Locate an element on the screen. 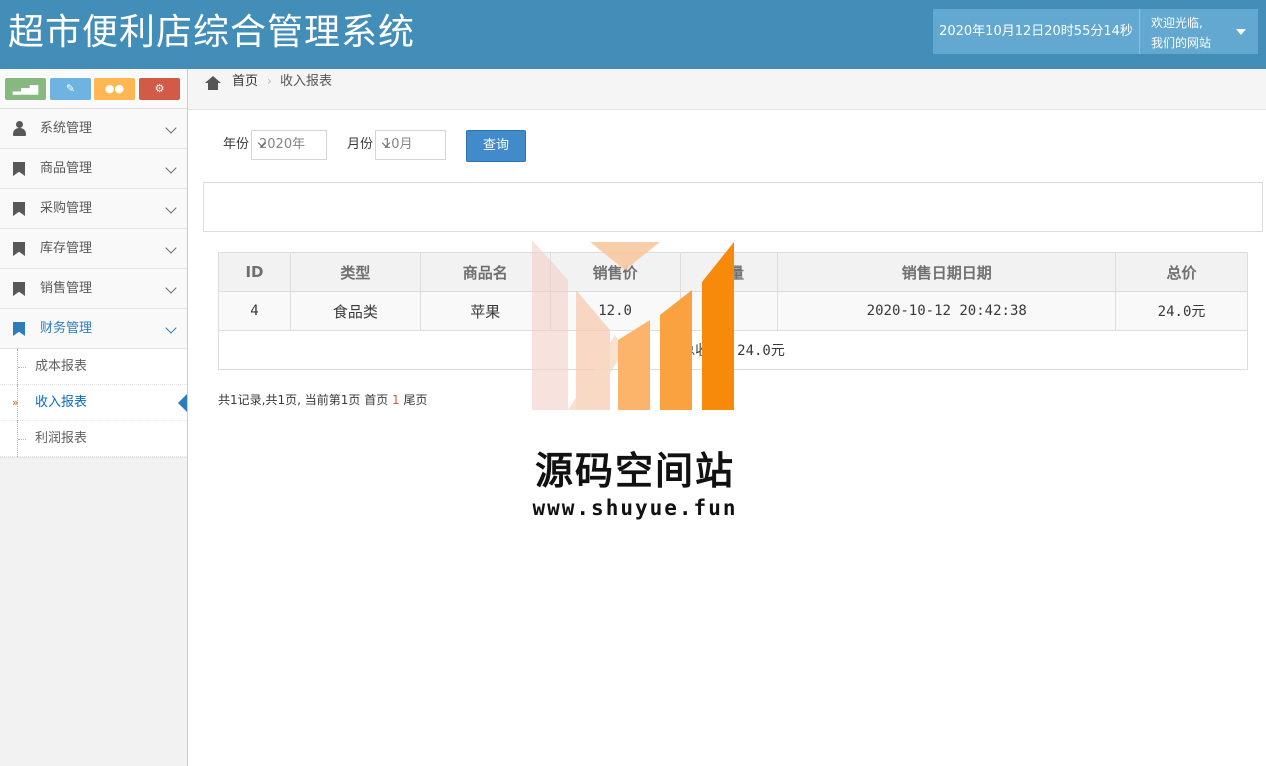 The width and height of the screenshot is (1266, 766). query-button: 查询 is located at coordinates (496, 146).